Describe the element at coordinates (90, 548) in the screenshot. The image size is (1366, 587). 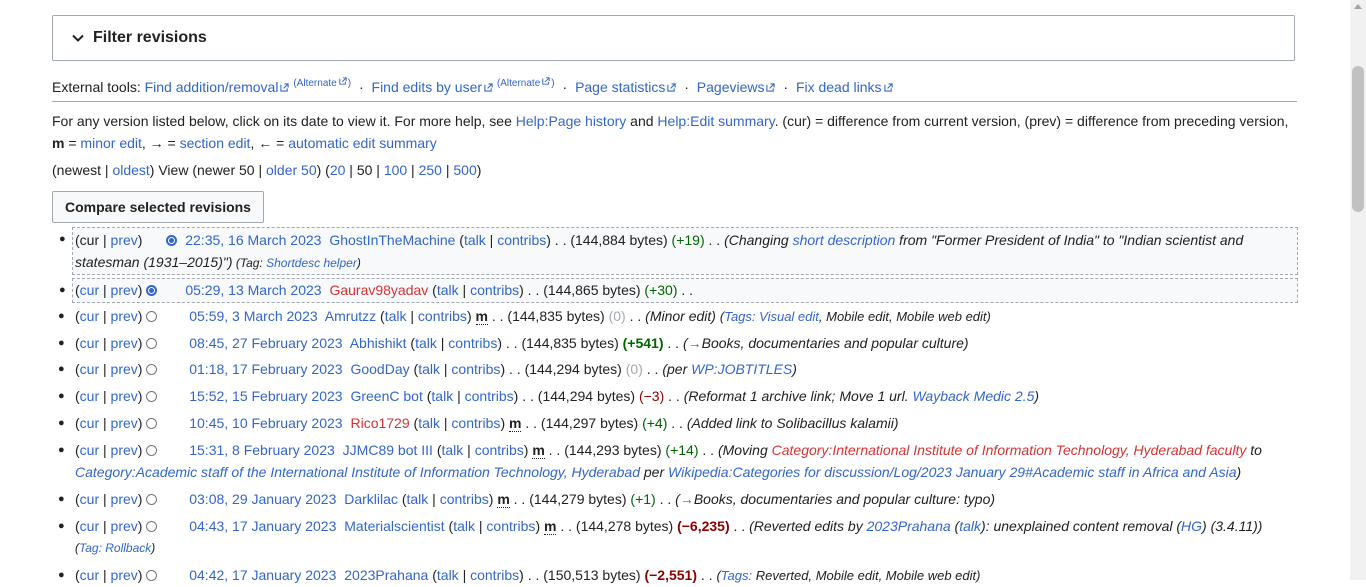
I see `tag-link: Tag:` at that location.